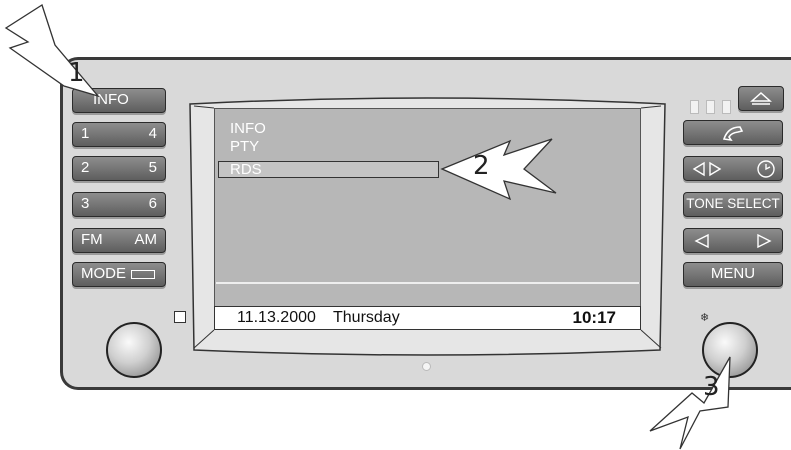 Image resolution: width=791 pixels, height=450 pixels. Describe the element at coordinates (134, 350) in the screenshot. I see `volume-knob` at that location.